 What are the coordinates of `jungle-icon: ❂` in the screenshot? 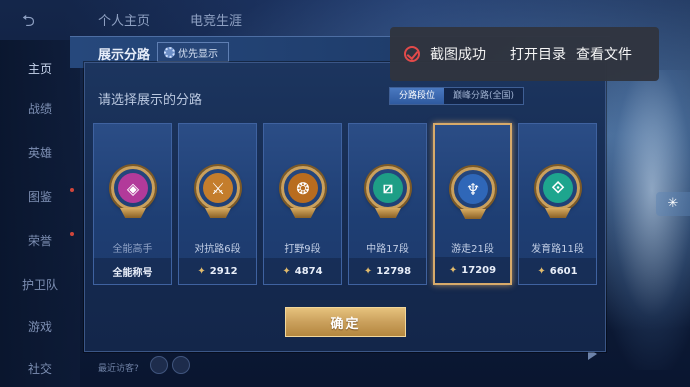 It's located at (303, 188).